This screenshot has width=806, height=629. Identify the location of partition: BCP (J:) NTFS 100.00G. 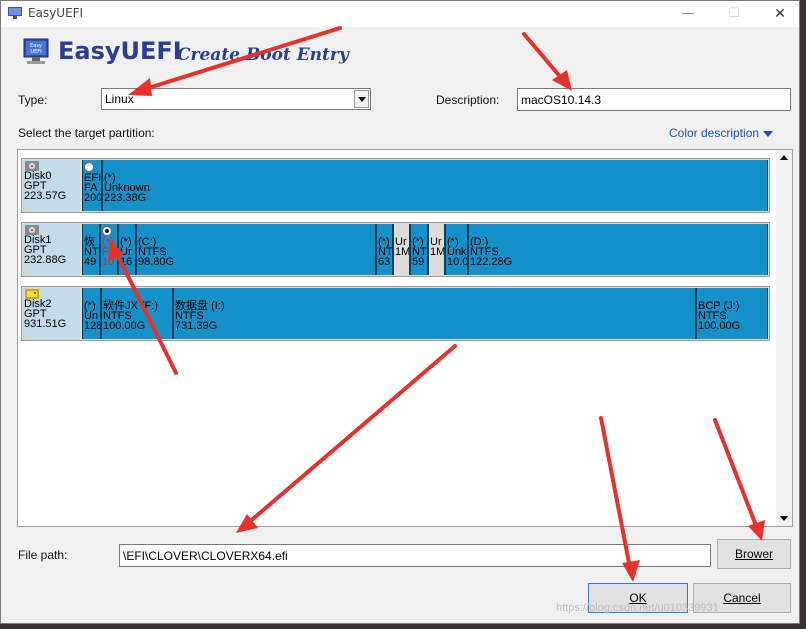
(732, 313).